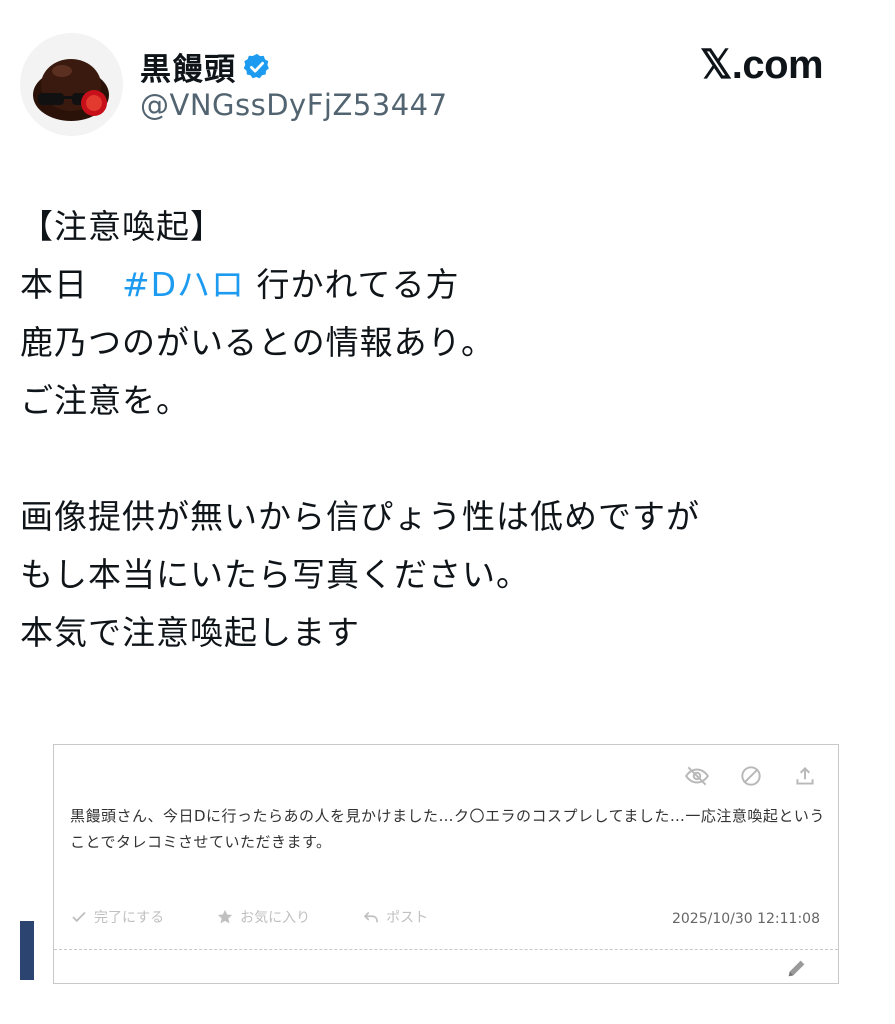 The height and width of the screenshot is (1024, 895). What do you see at coordinates (352, 284) in the screenshot?
I see `tweet-line-2-post: 行かれてる方` at bounding box center [352, 284].